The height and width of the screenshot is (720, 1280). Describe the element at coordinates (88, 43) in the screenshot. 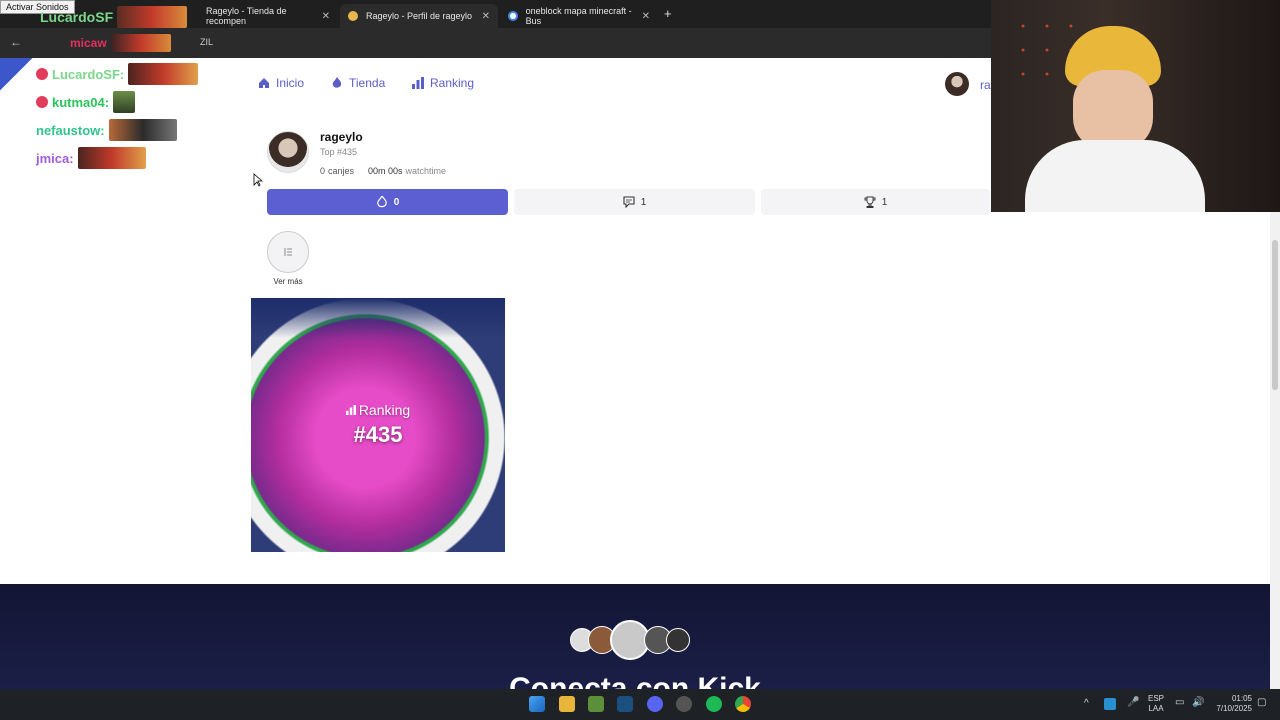

I see `chat-user: micaw` at that location.